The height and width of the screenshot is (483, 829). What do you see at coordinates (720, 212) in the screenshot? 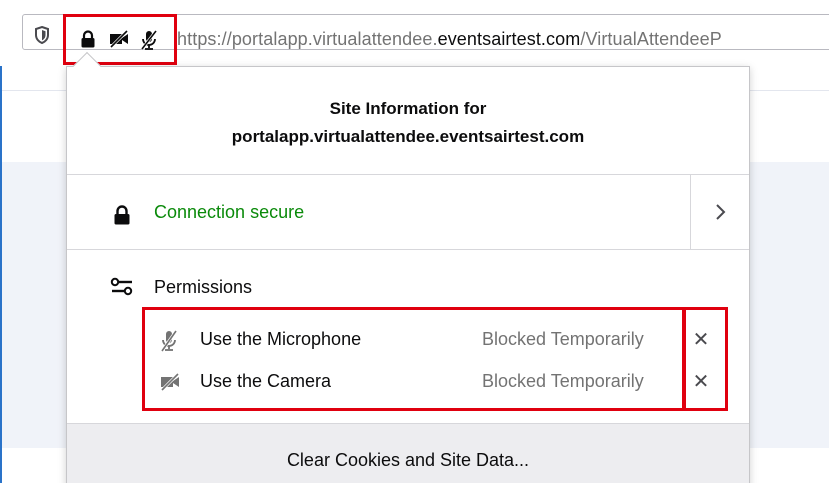
I see `chevron-right-icon` at bounding box center [720, 212].